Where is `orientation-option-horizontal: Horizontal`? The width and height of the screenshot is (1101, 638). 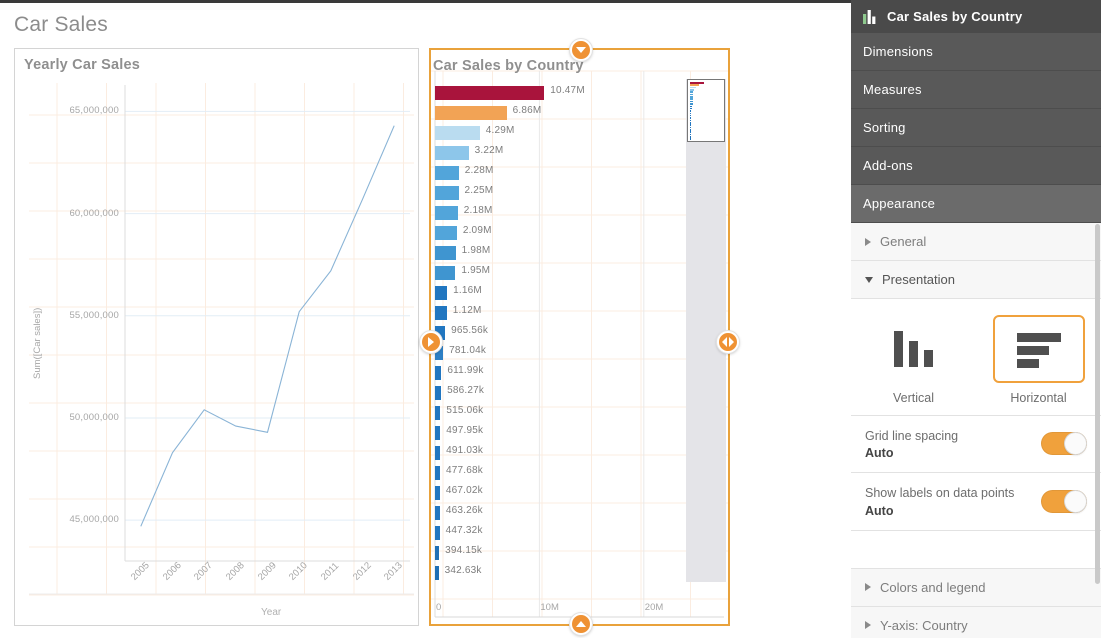 orientation-option-horizontal: Horizontal is located at coordinates (1038, 360).